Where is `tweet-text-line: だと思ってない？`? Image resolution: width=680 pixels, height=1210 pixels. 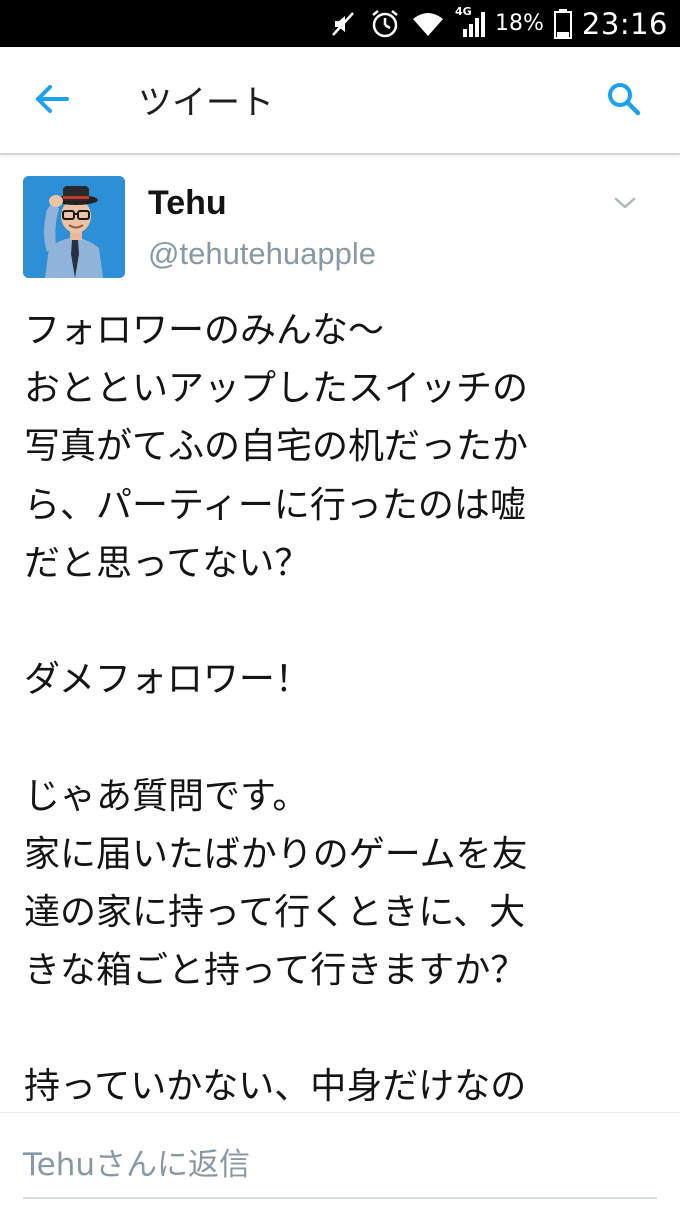
tweet-text-line: だと思ってない？ is located at coordinates (167, 563).